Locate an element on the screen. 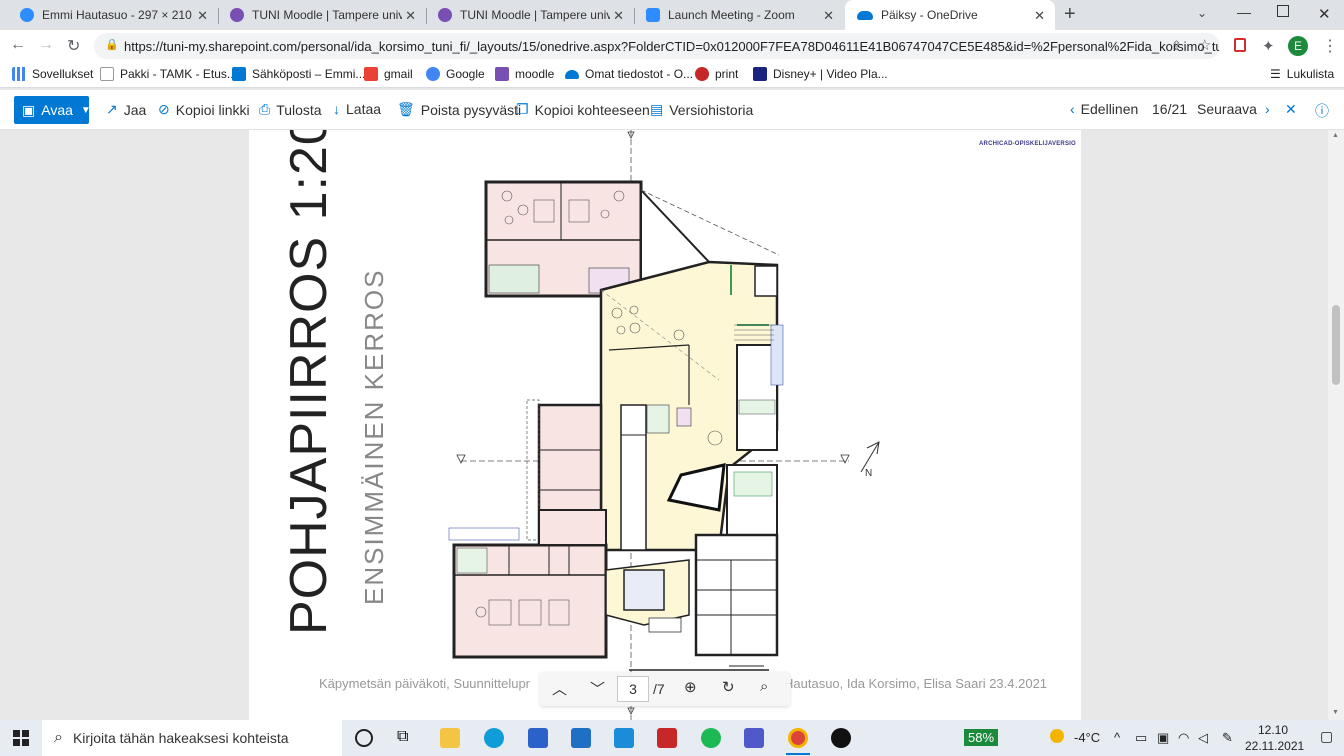 This screenshot has width=1344, height=756. weather-sun-icon is located at coordinates (1057, 736).